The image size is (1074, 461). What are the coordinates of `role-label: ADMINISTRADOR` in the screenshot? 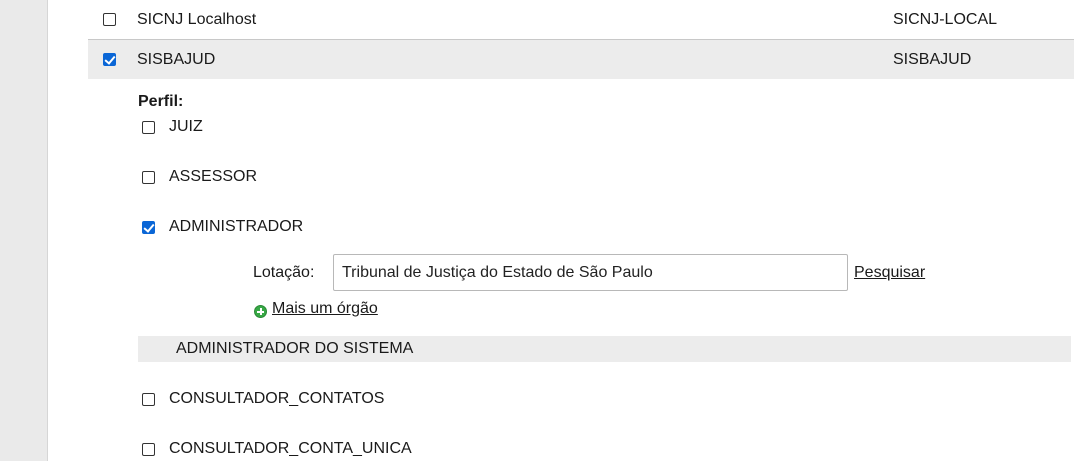 It's located at (236, 226).